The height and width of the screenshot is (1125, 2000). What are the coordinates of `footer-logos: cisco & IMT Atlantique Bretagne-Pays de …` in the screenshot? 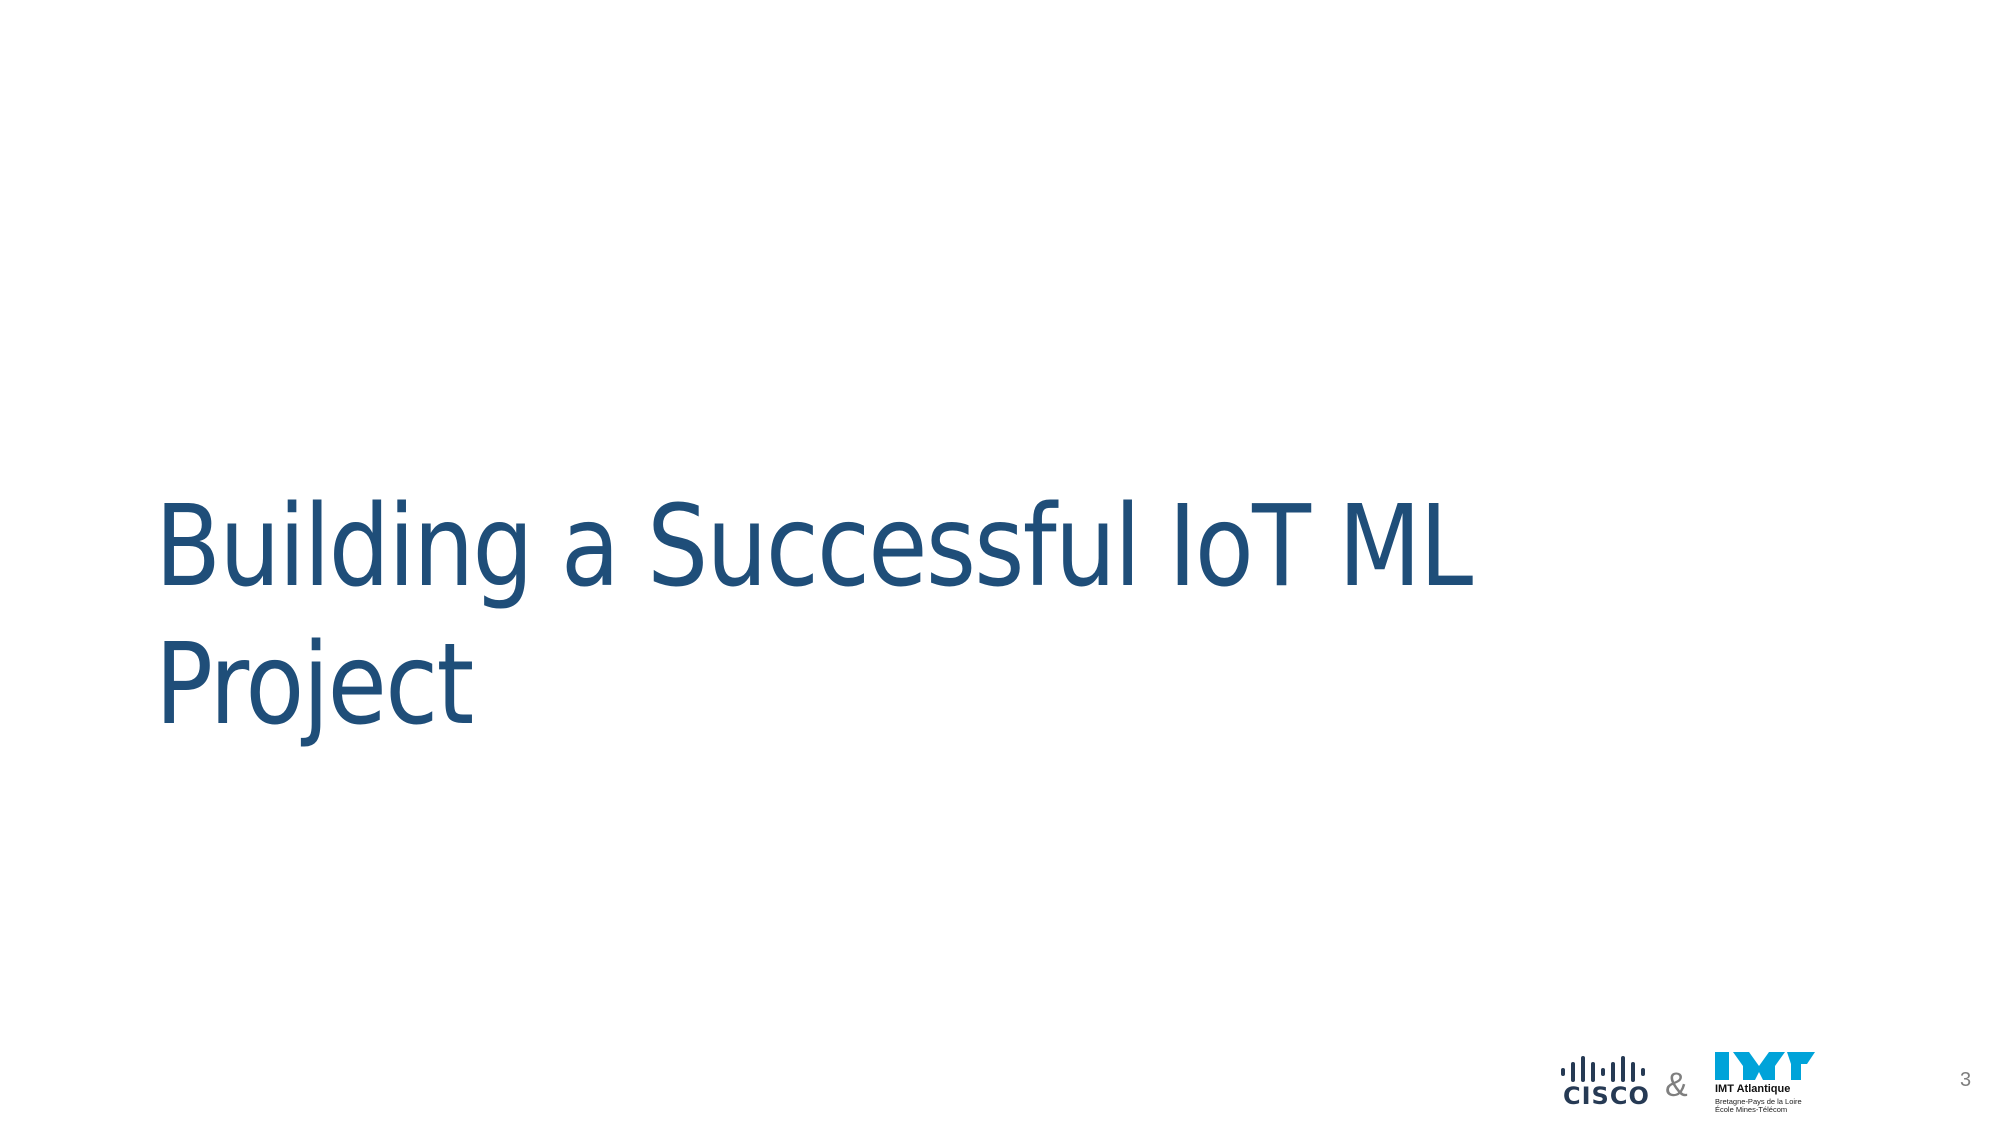 It's located at (1765, 1083).